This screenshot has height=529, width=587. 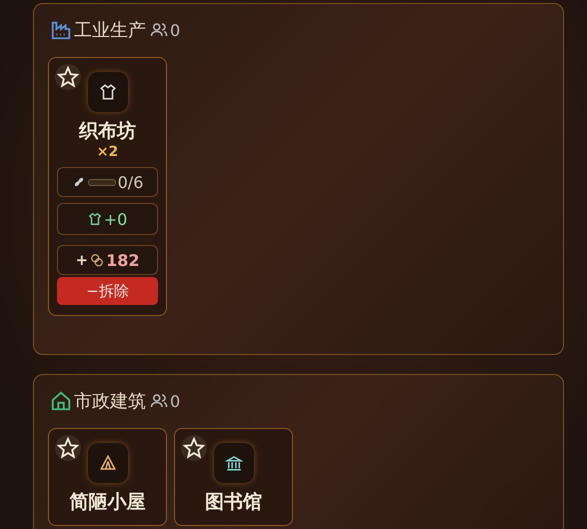 What do you see at coordinates (107, 186) in the screenshot?
I see `building-card: 织布坊 ×2 0/6 +0 + 182 −拆除` at bounding box center [107, 186].